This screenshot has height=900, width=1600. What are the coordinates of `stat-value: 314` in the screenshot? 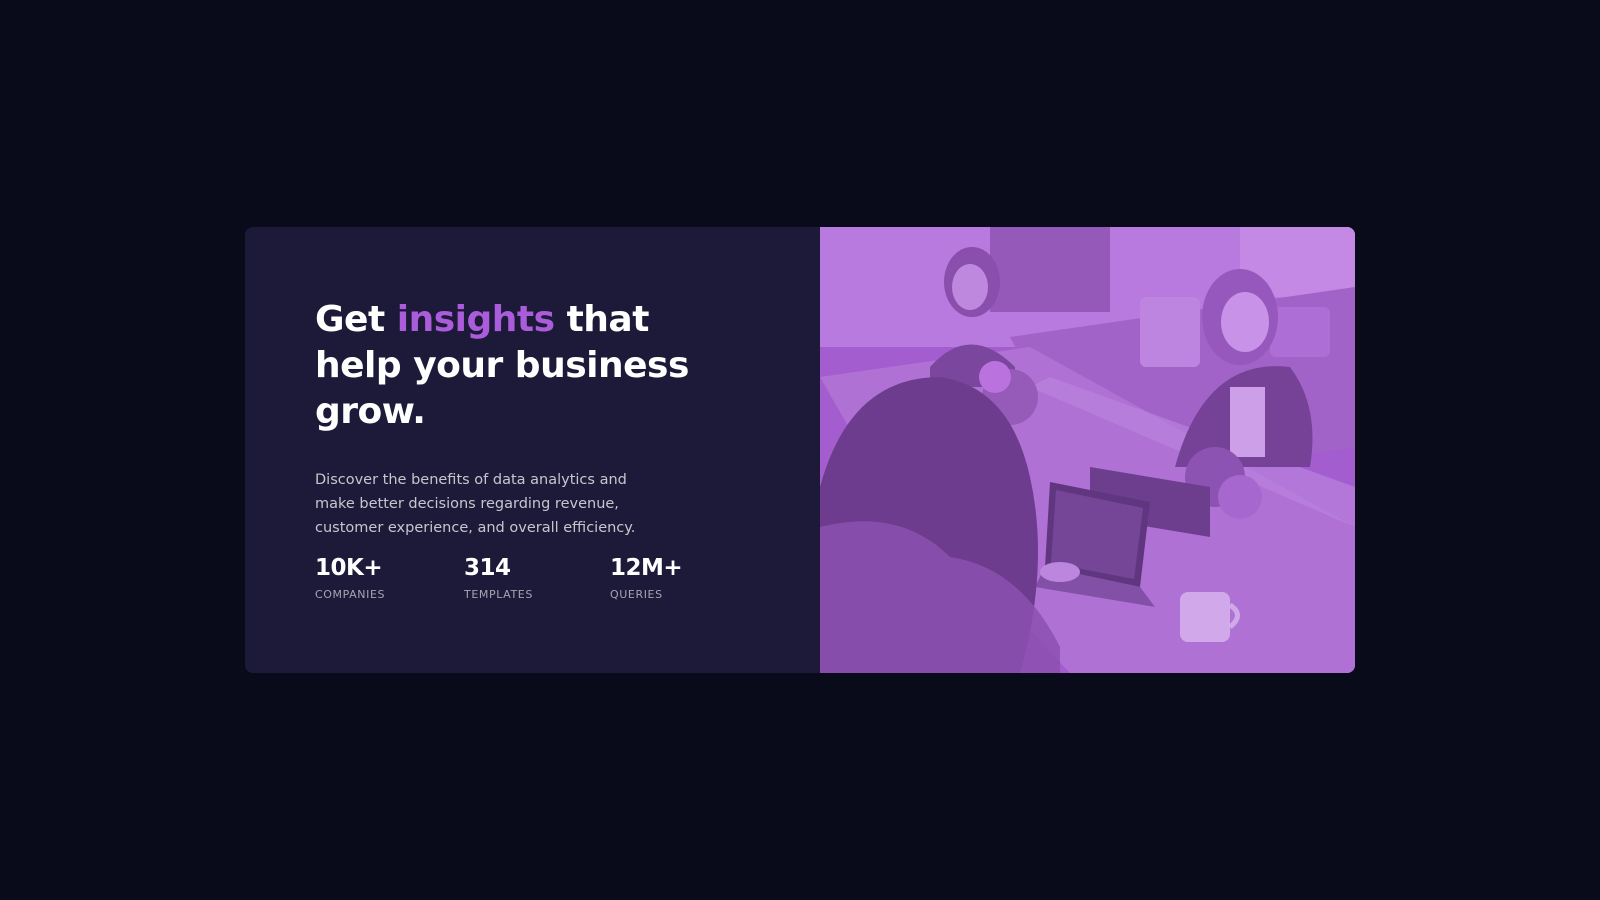 It's located at (487, 568).